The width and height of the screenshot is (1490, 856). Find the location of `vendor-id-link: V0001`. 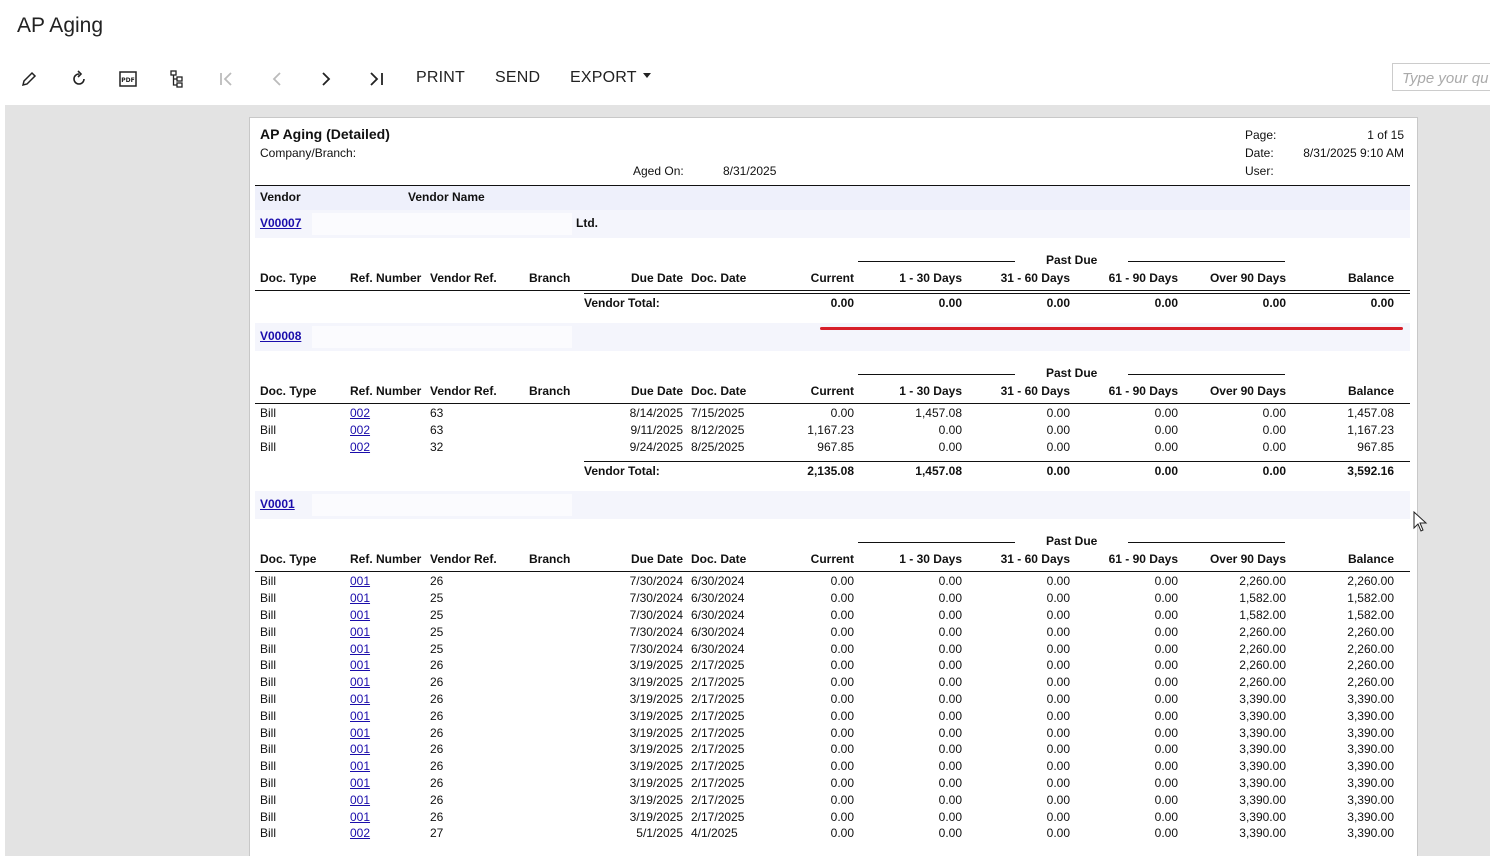

vendor-id-link: V0001 is located at coordinates (277, 504).